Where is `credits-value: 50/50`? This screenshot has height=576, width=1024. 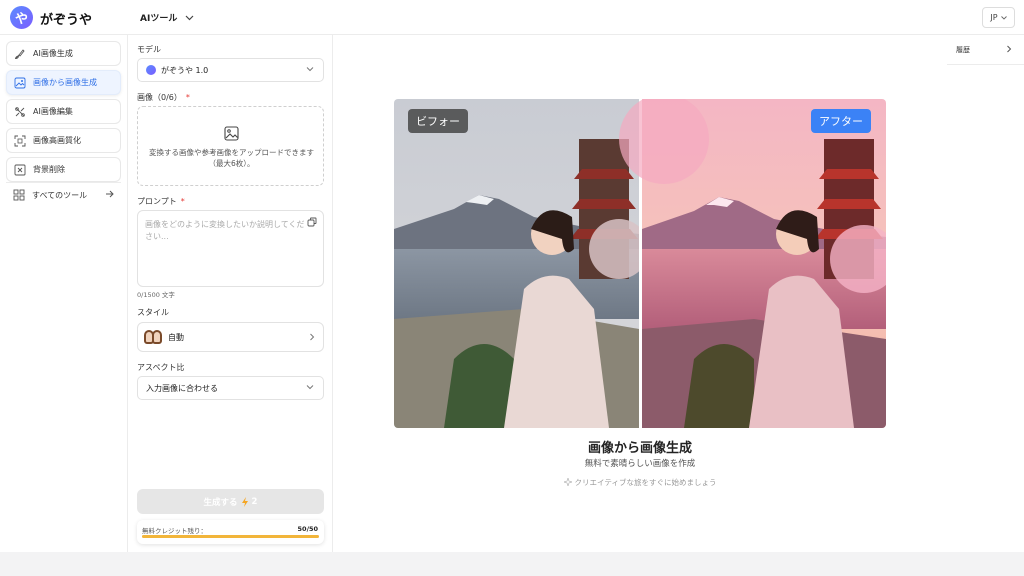
credits-value: 50/50 is located at coordinates (307, 529).